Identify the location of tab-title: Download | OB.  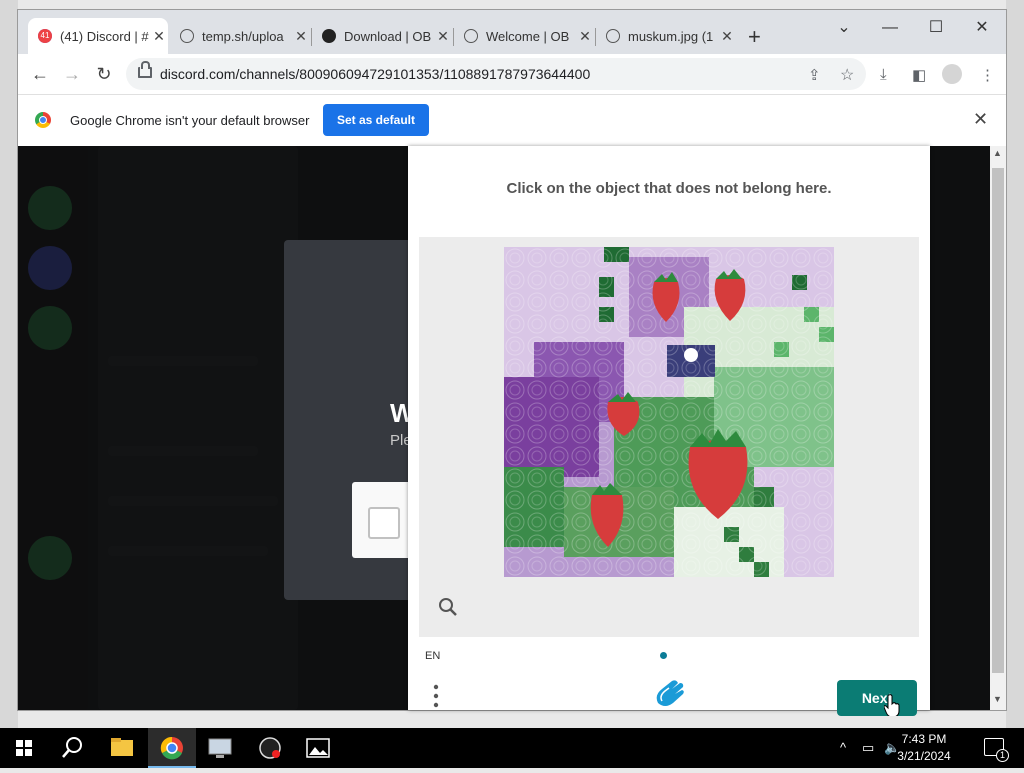
(388, 36).